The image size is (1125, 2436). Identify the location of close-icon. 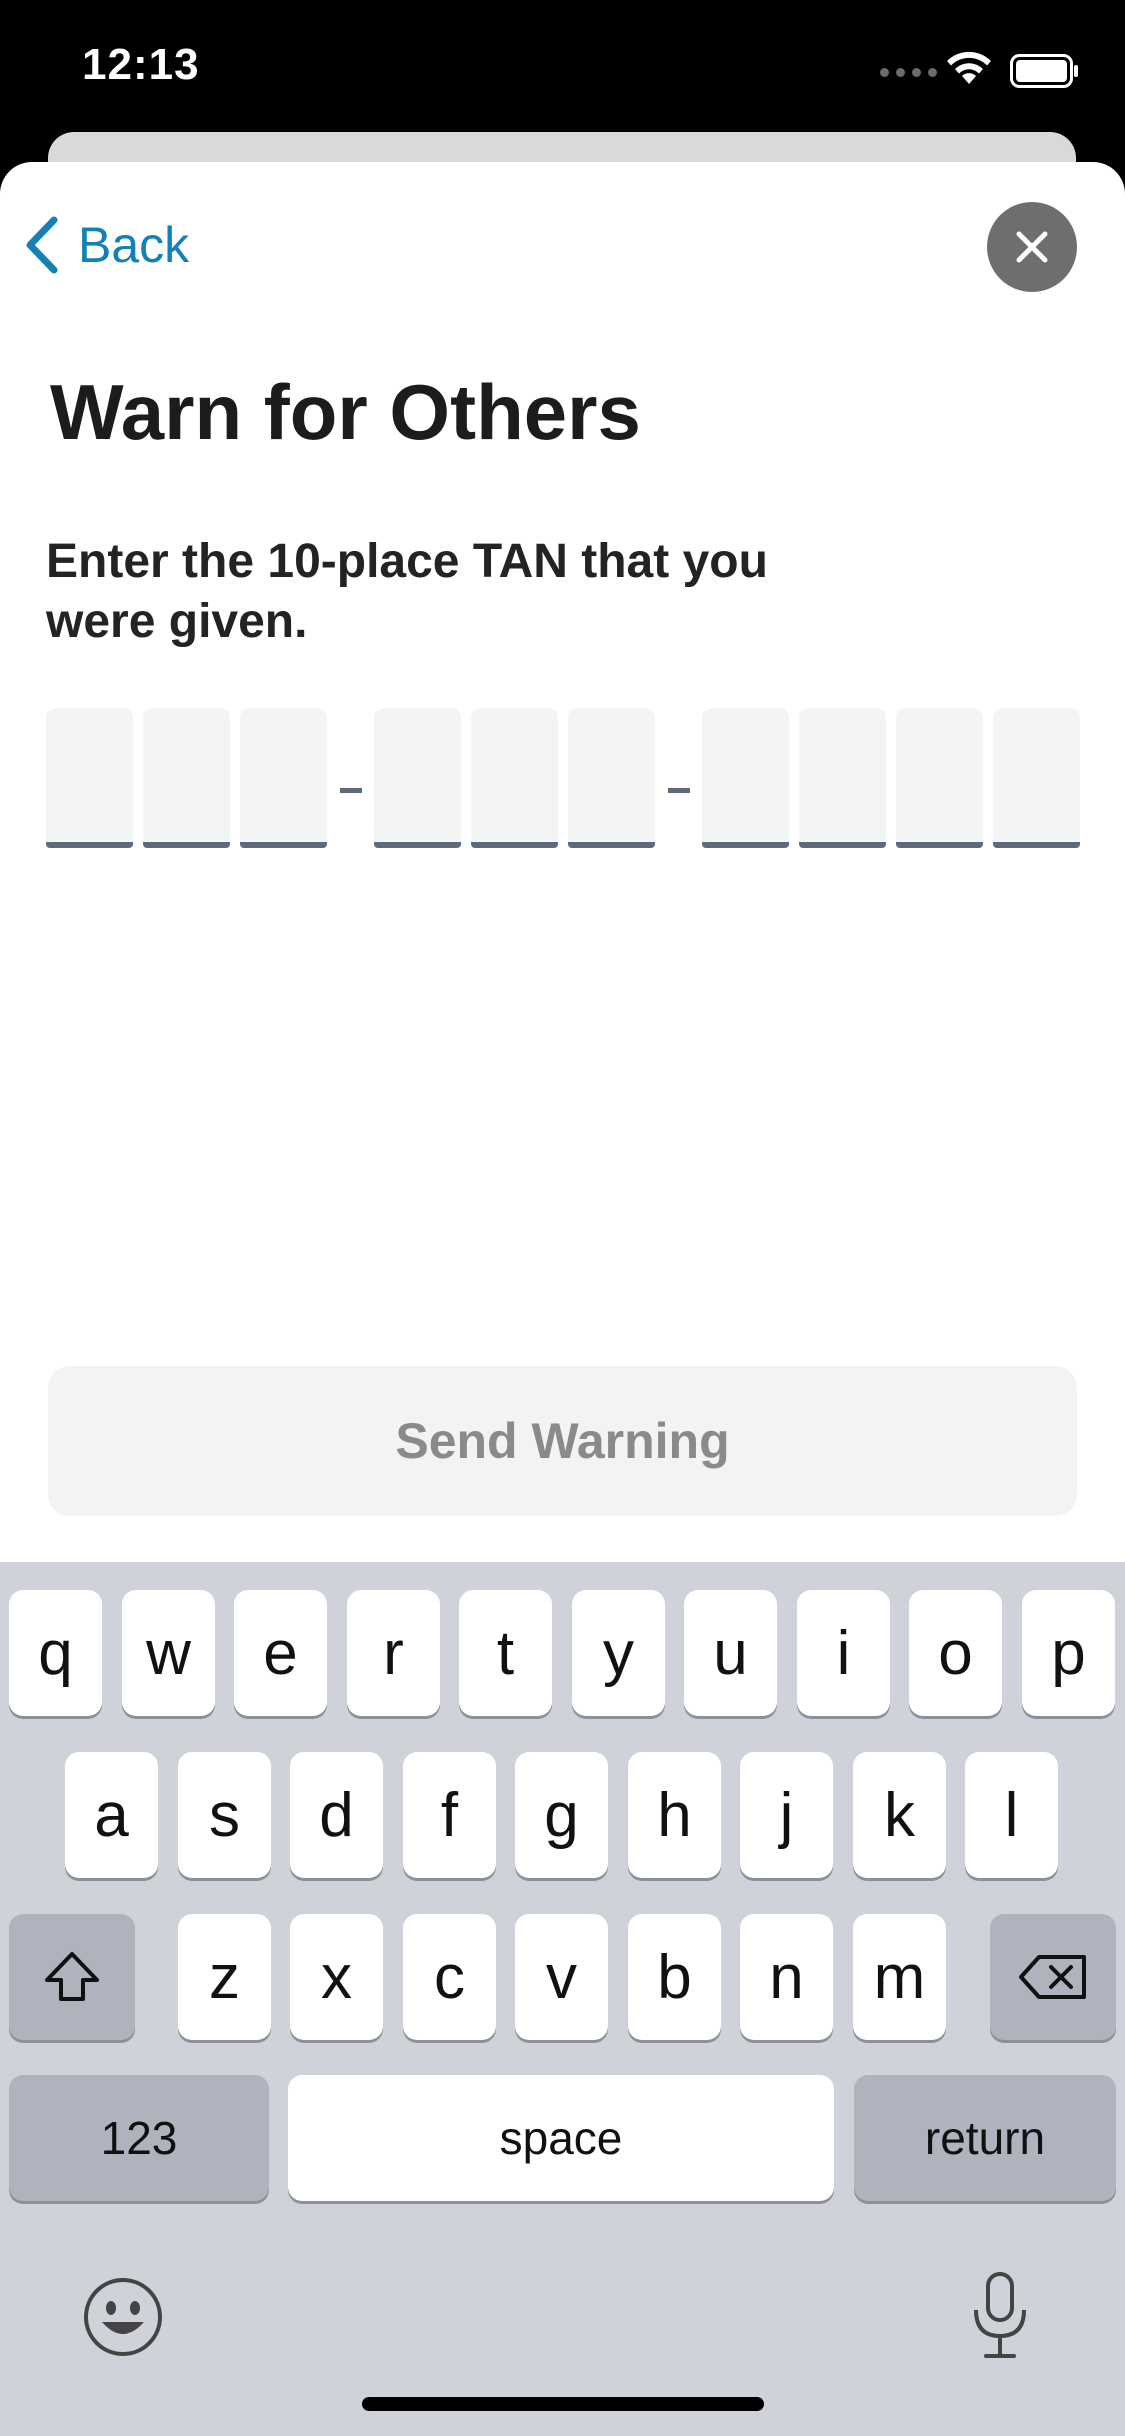
(1032, 247).